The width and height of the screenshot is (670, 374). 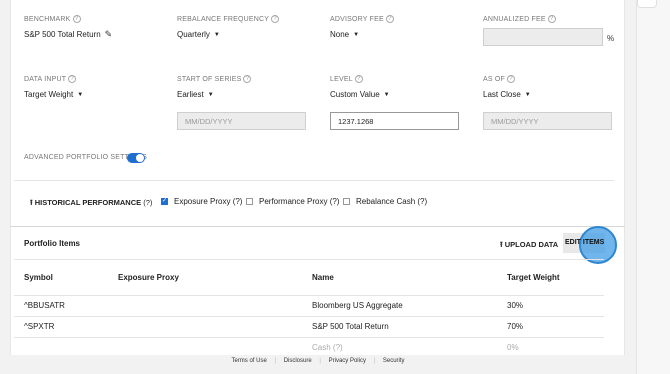 What do you see at coordinates (347, 361) in the screenshot?
I see `footer-link-privacy: Privacy Policy` at bounding box center [347, 361].